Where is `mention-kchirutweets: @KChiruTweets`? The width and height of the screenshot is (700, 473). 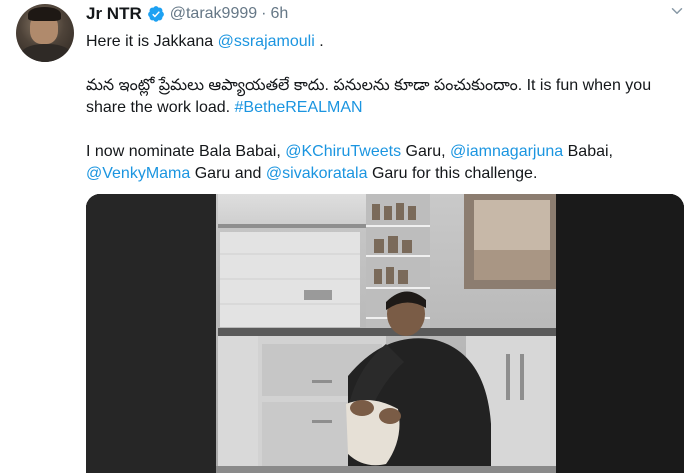
mention-kchirutweets: @KChiruTweets is located at coordinates (343, 151).